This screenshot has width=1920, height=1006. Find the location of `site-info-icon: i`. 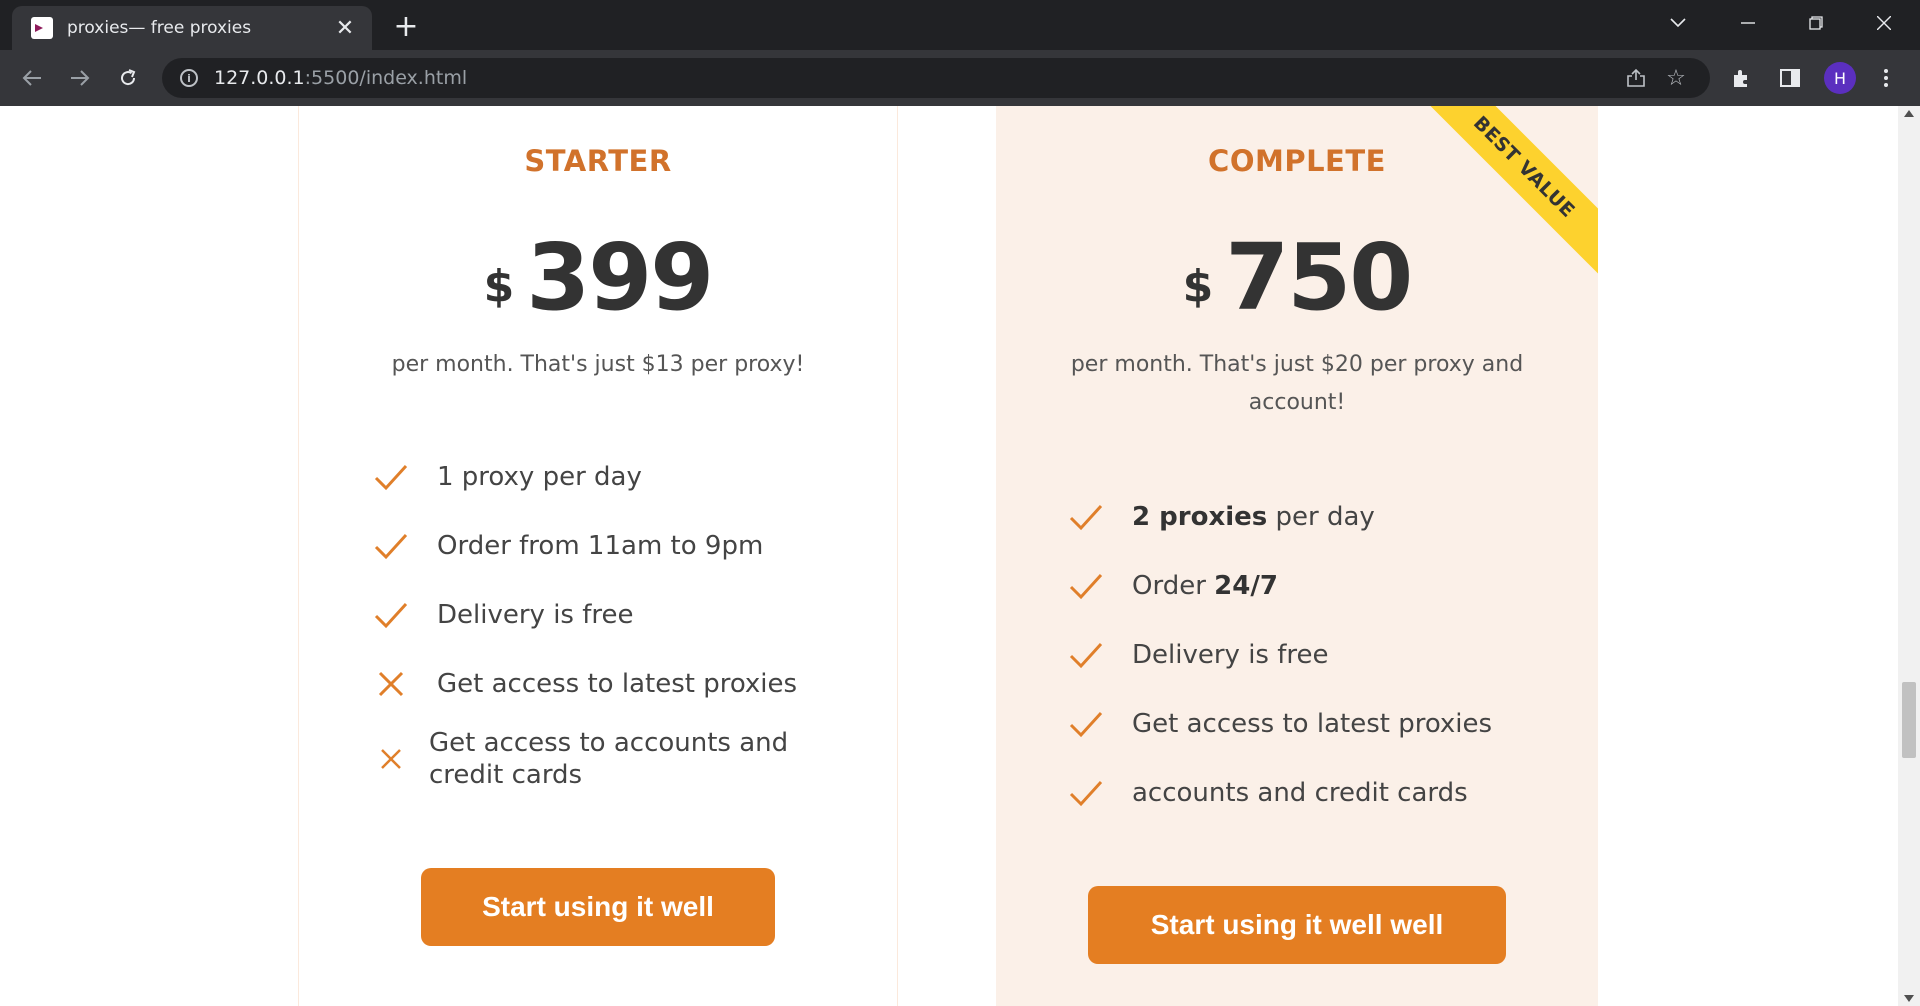

site-info-icon: i is located at coordinates (189, 78).